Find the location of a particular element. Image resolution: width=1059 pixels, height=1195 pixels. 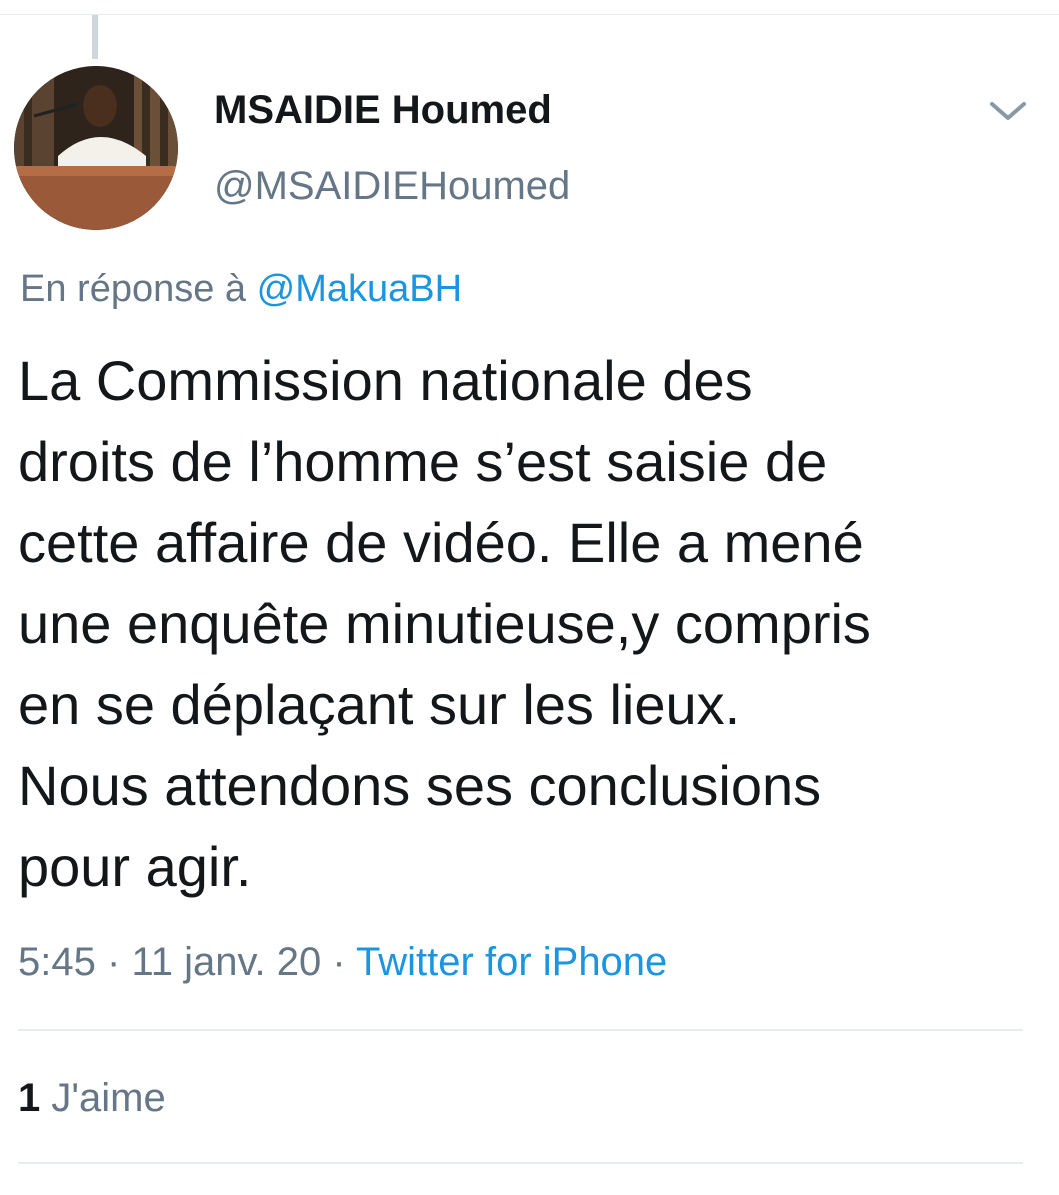

reply-mention-link: @MakuaBH is located at coordinates (359, 289).